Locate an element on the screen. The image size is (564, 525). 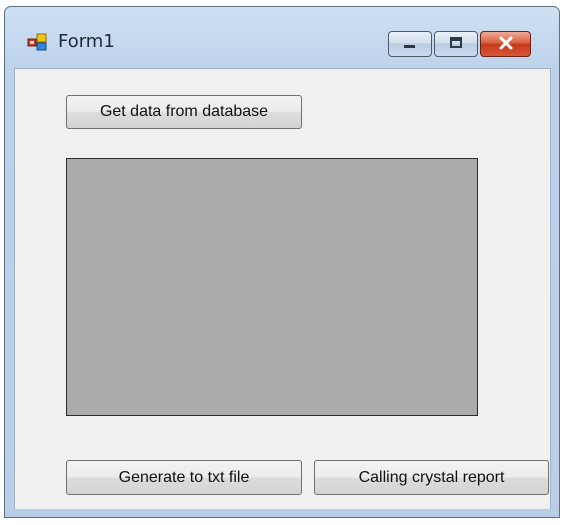
minimize-button is located at coordinates (410, 44).